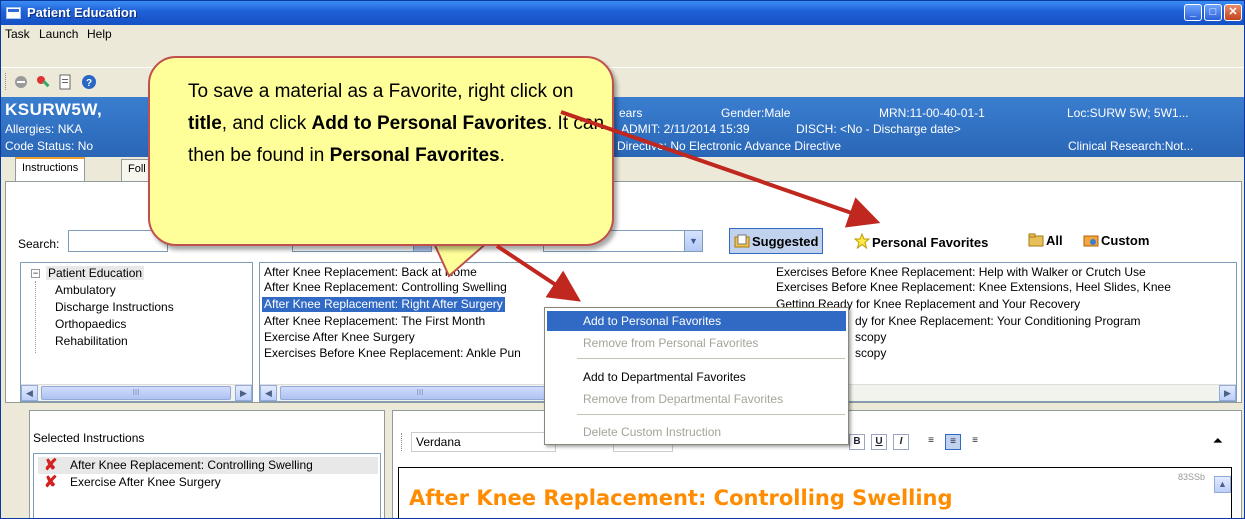  Describe the element at coordinates (696, 399) in the screenshot. I see `menu-item-remove-departmental-favorites: Remove from Departmental Favorites` at that location.